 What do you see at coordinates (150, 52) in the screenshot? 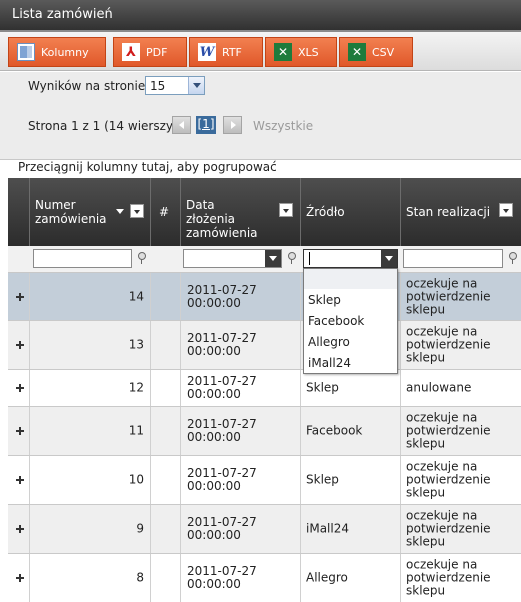
I see `pdf-button: ⅄ PDF` at bounding box center [150, 52].